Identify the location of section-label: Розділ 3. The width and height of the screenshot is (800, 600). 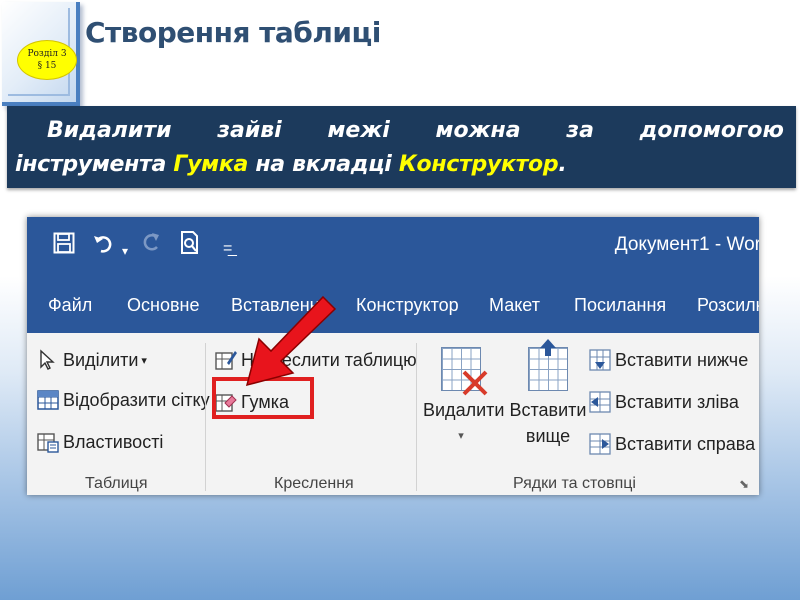
(47, 54).